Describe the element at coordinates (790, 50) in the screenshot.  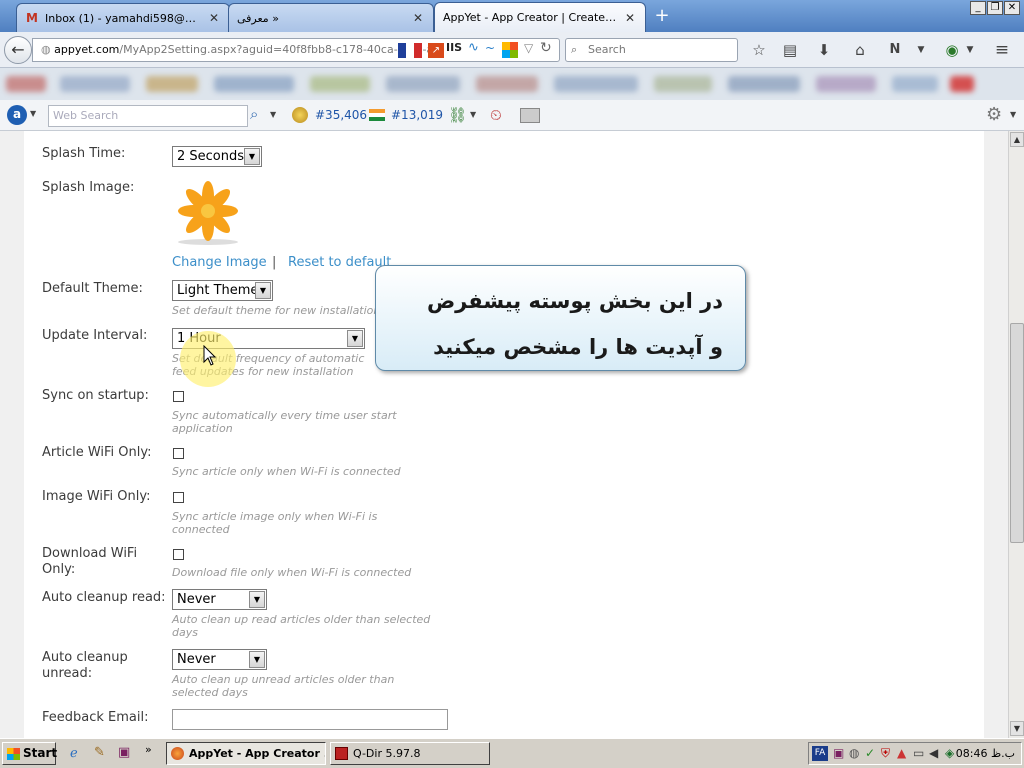
I see `reading-list-icon: ▤` at that location.